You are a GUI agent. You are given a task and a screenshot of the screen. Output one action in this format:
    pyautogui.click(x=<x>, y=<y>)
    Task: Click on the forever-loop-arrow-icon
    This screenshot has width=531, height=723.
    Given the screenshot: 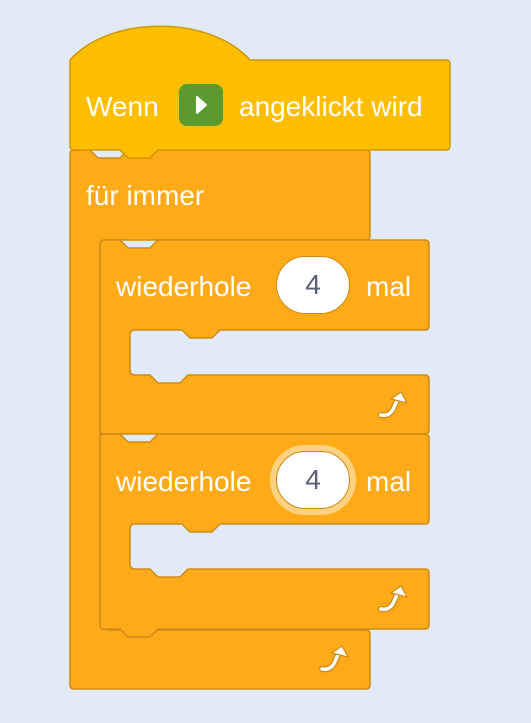 What is the action you would take?
    pyautogui.click(x=334, y=659)
    